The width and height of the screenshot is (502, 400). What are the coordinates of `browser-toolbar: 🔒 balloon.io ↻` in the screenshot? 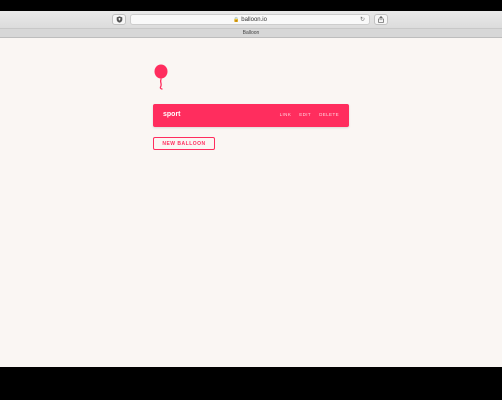 It's located at (251, 20).